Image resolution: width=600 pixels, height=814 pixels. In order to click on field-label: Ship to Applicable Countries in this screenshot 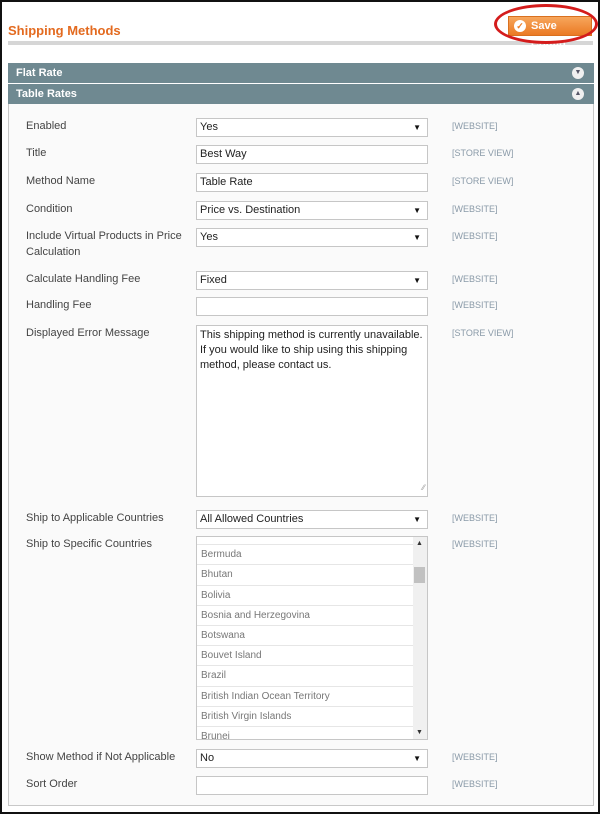, I will do `click(95, 518)`.